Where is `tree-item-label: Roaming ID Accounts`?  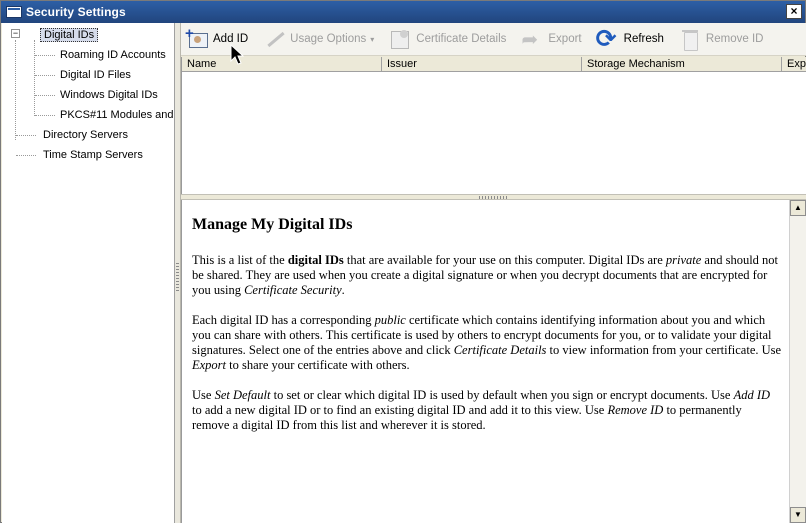 tree-item-label: Roaming ID Accounts is located at coordinates (113, 55).